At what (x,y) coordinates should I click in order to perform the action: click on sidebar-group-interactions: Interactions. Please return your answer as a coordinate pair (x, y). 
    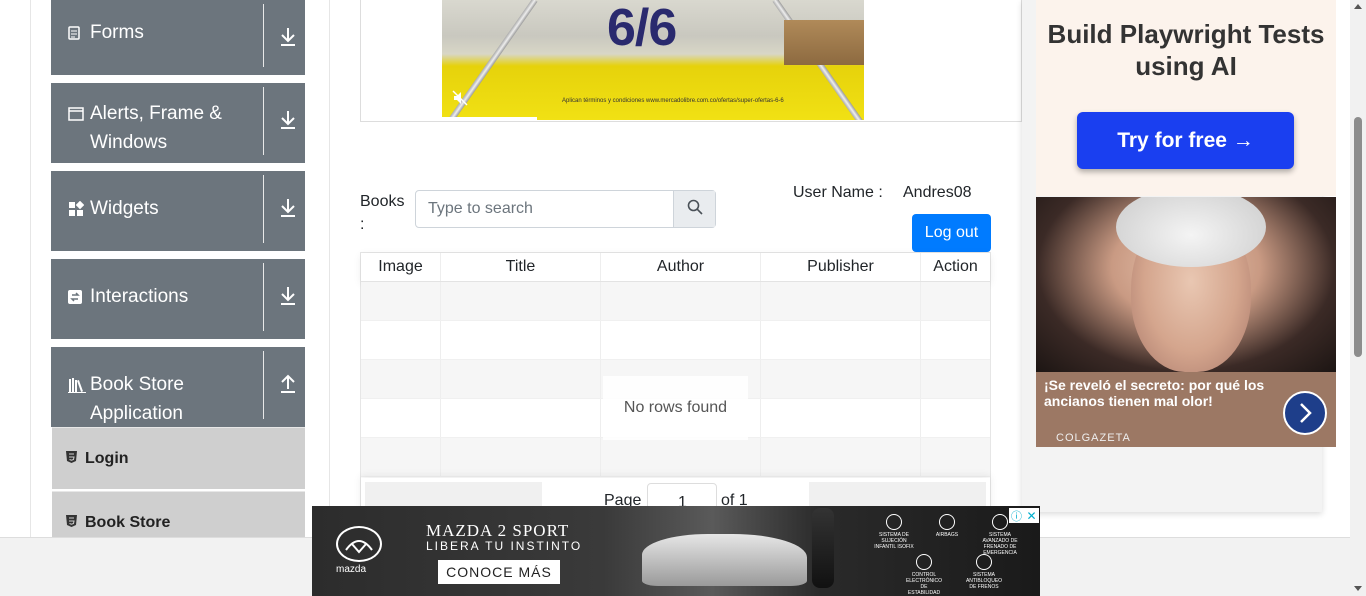
    Looking at the image, I should click on (178, 299).